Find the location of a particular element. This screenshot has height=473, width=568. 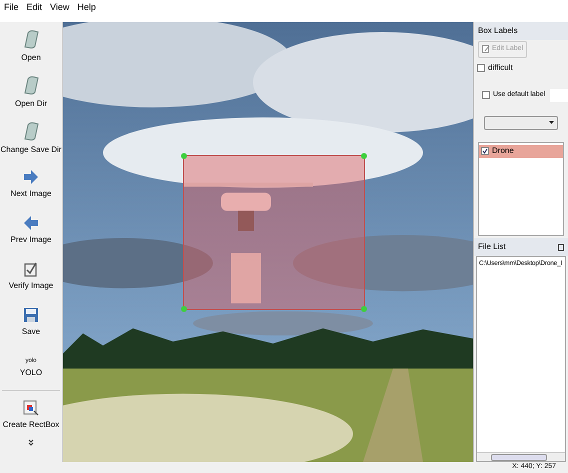

undock-icon is located at coordinates (561, 247).